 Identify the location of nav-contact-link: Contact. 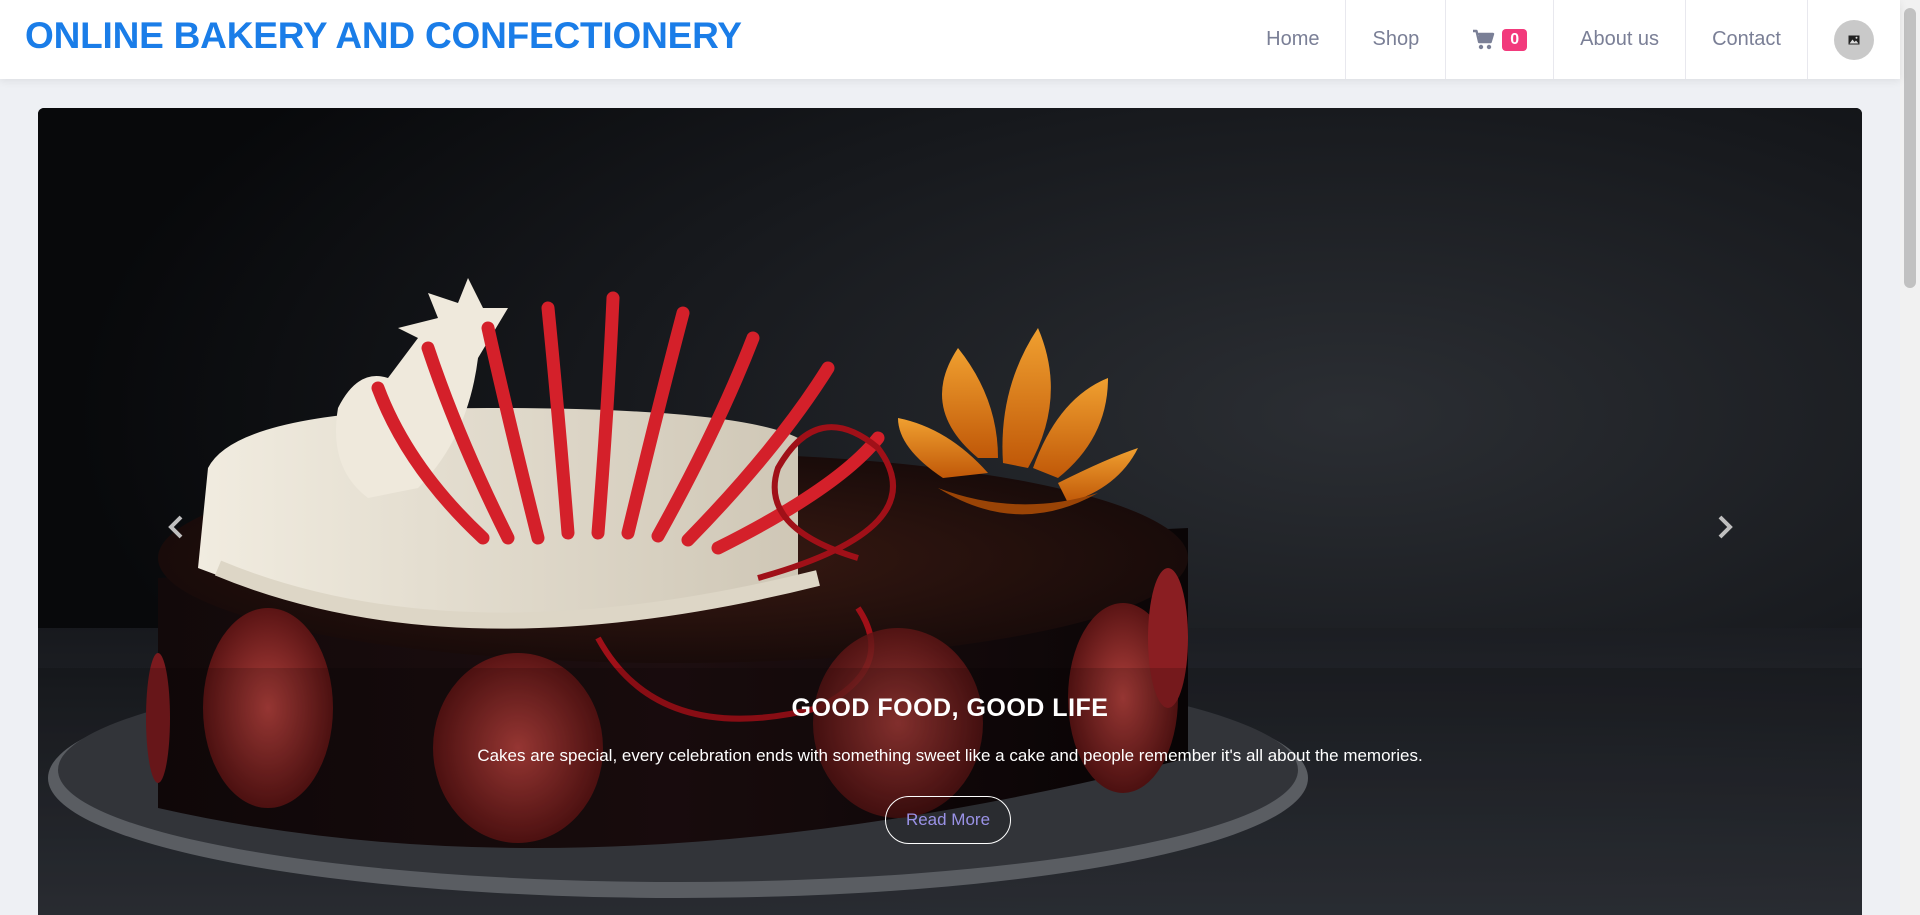
(1746, 39).